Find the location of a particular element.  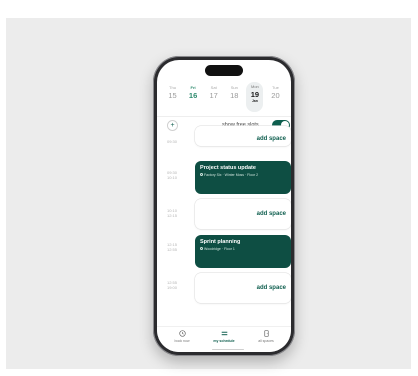

booking-card-sprint-planning: Sprint planning Woodridge · Floor 1 is located at coordinates (243, 251).